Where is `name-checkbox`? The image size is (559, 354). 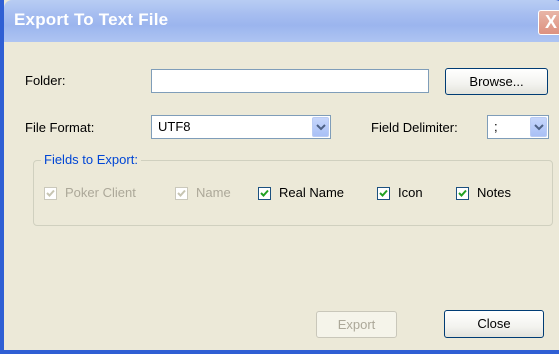 name-checkbox is located at coordinates (181, 193).